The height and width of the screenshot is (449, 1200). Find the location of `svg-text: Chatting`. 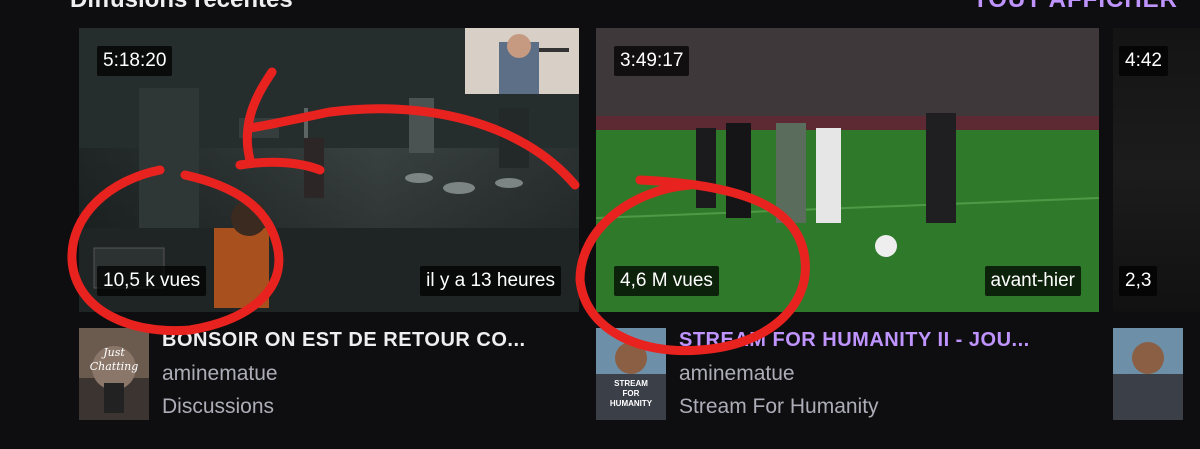

svg-text: Chatting is located at coordinates (114, 366).